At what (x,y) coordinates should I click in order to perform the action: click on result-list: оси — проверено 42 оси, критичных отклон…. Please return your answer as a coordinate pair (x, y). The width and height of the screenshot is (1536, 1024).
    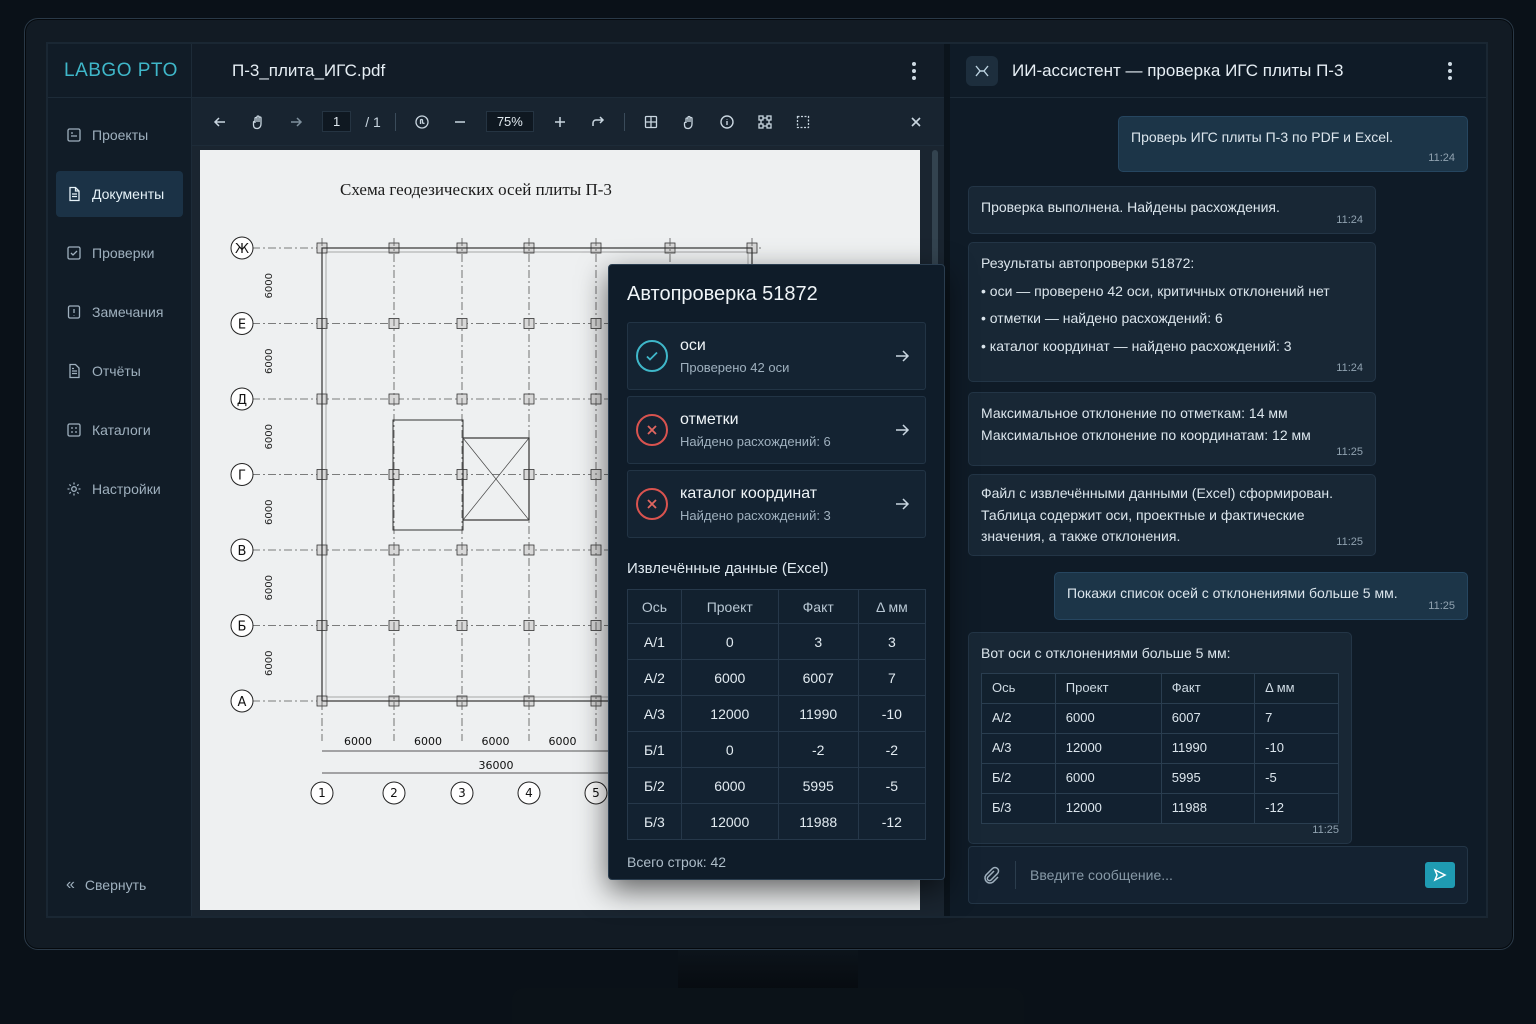
    Looking at the image, I should click on (1172, 319).